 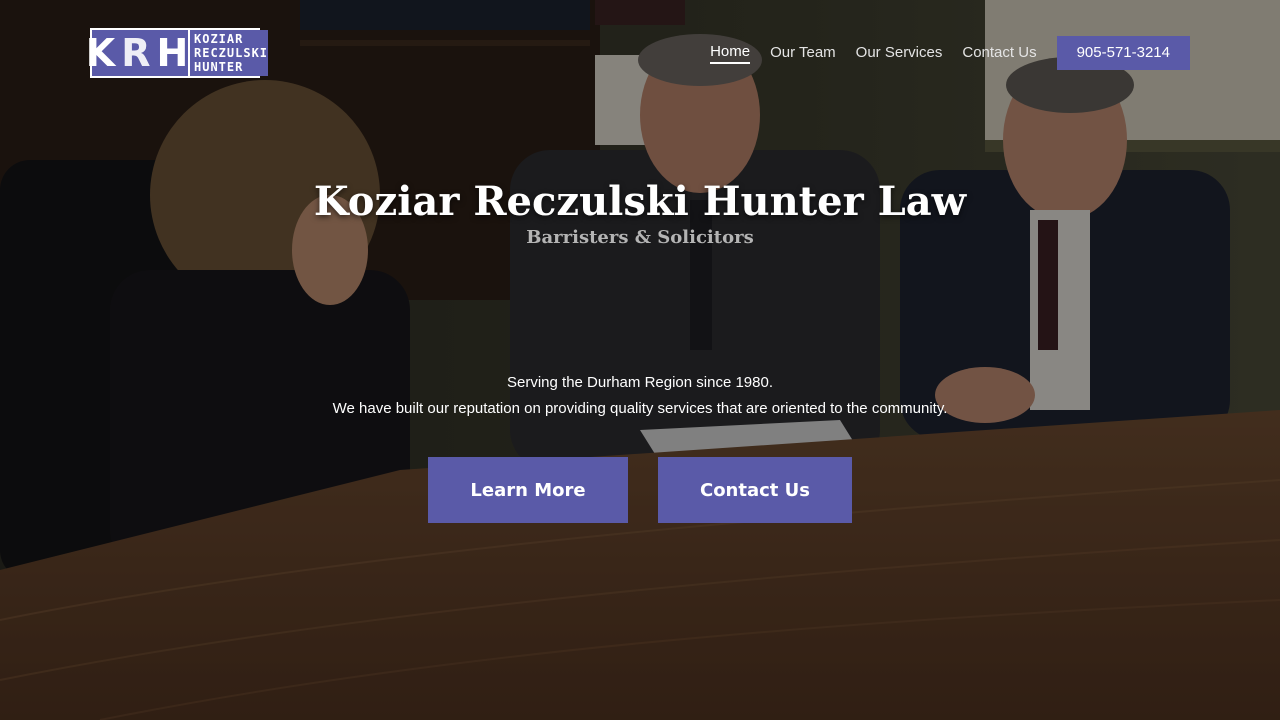 I want to click on logo-line-3: HUNTER, so click(x=219, y=67).